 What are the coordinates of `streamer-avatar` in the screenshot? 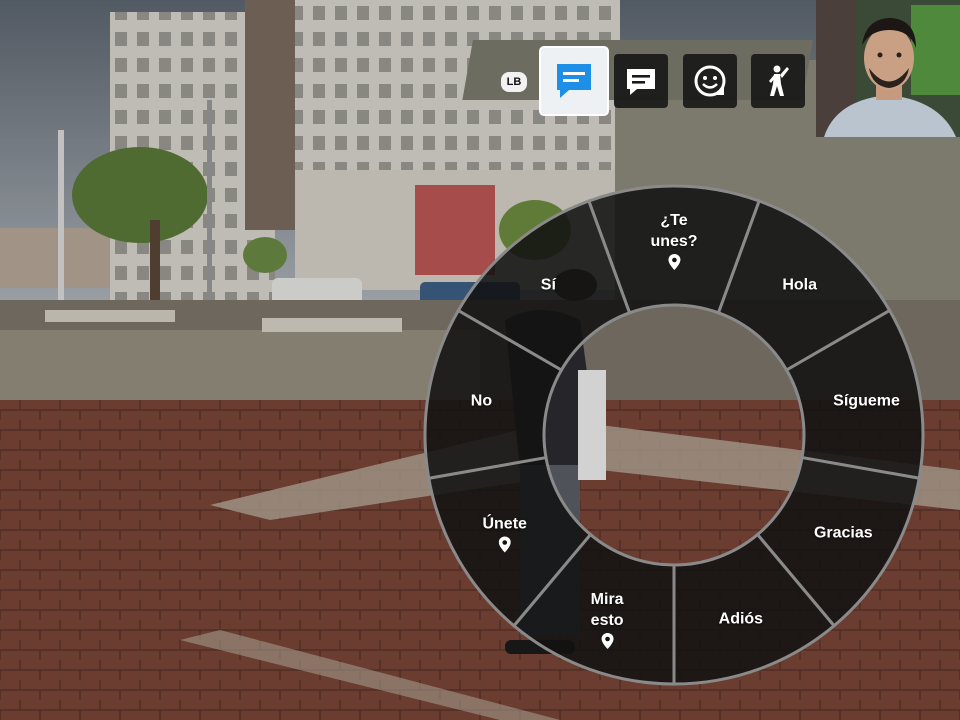 It's located at (888, 68).